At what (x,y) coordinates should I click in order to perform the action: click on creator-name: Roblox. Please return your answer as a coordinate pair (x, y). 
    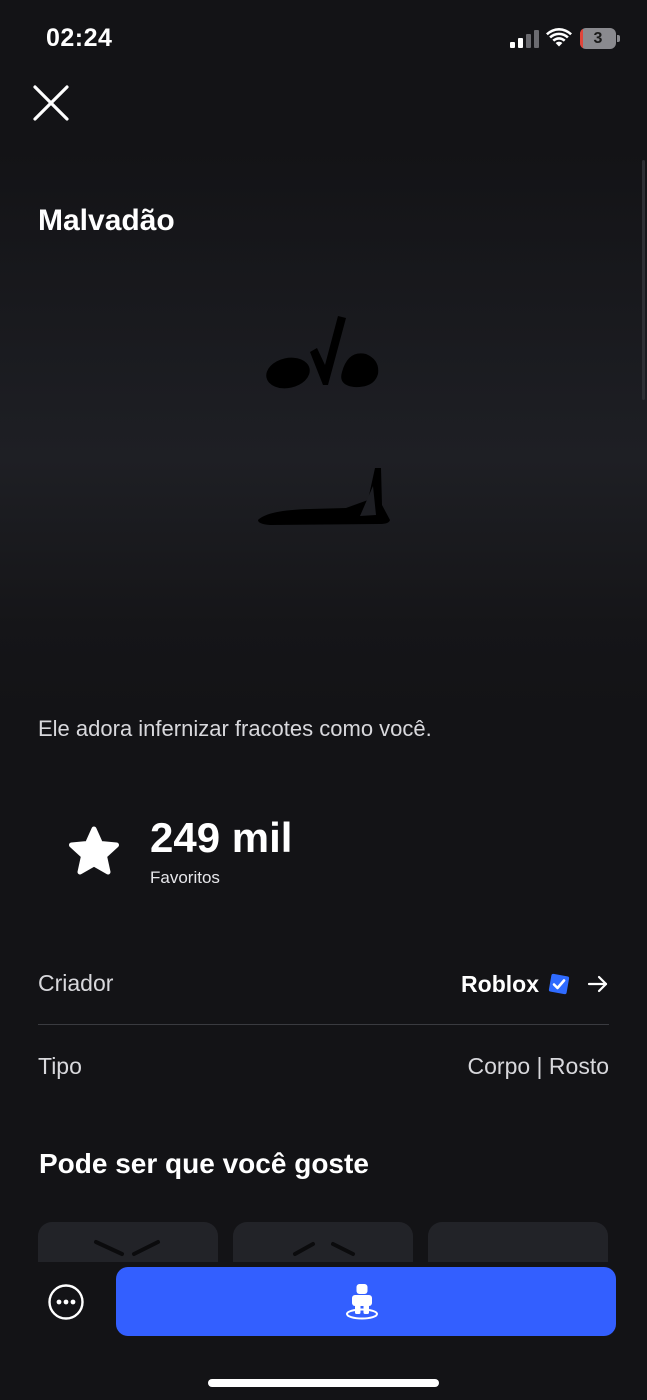
    Looking at the image, I should click on (500, 984).